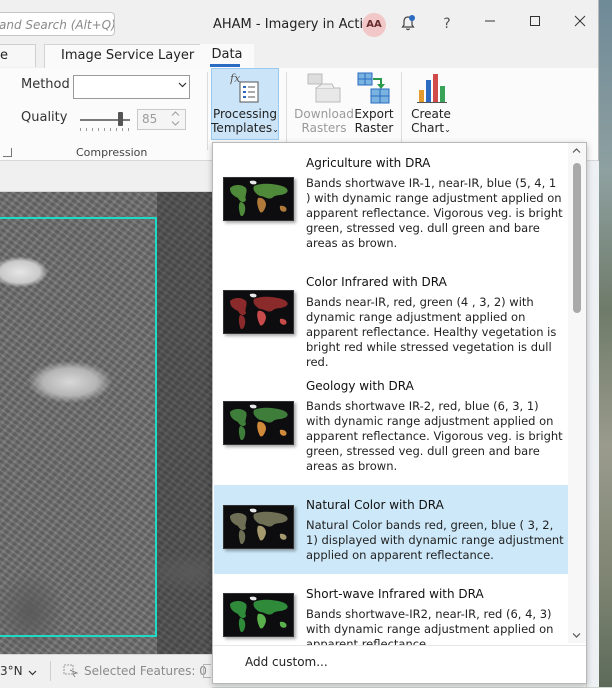  I want to click on processing-templates-label: Processing Templates⌄, so click(245, 121).